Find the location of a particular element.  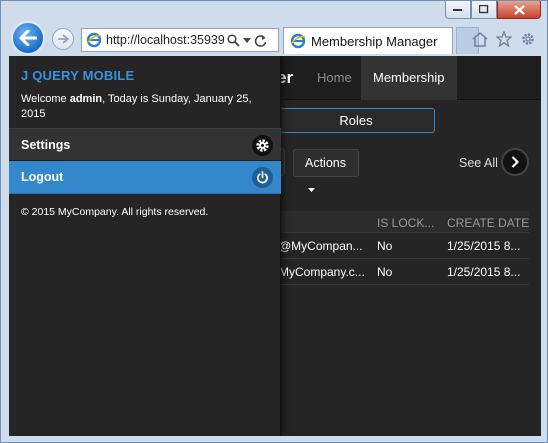

logout-label: Logout is located at coordinates (42, 177).